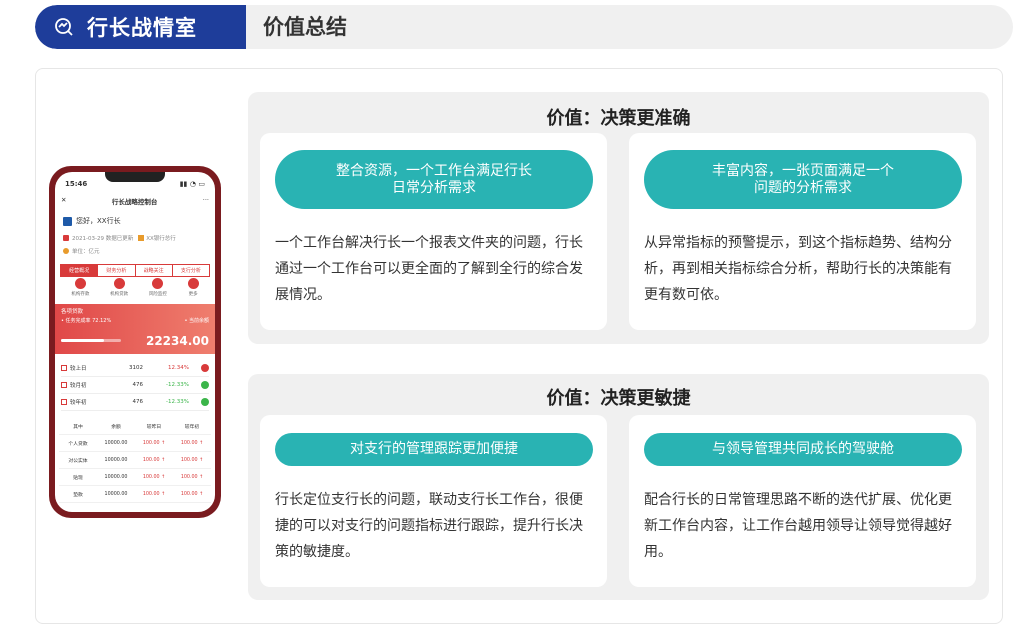 This screenshot has width=1030, height=644. Describe the element at coordinates (135, 426) in the screenshot. I see `table-header: 其中 余额 较昨日 较年初` at that location.